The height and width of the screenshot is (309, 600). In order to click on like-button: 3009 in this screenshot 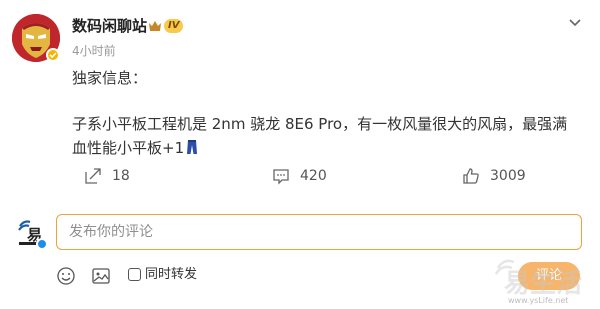, I will do `click(494, 176)`.